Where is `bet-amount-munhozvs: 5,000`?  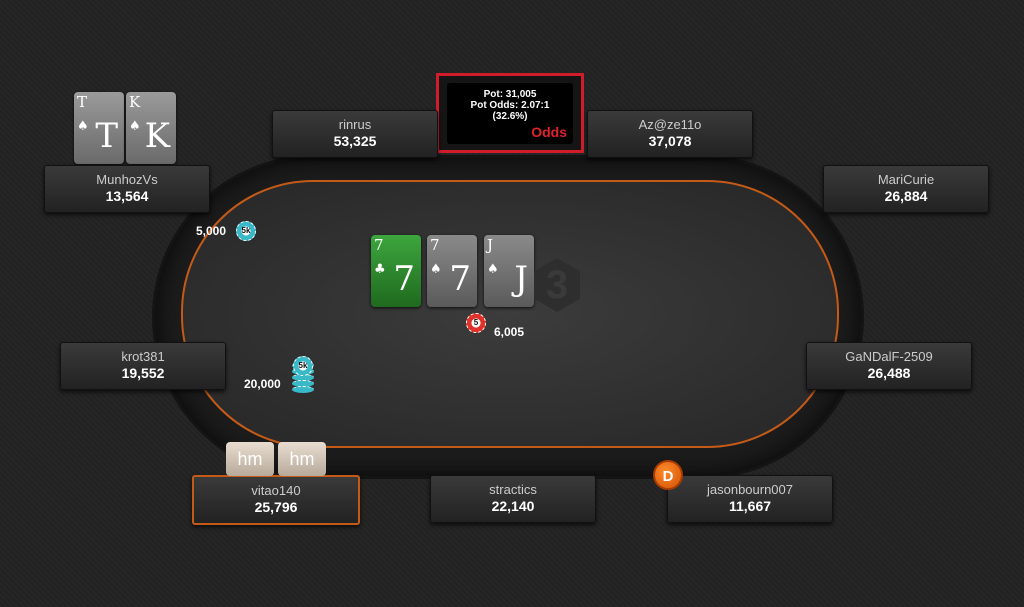 bet-amount-munhozvs: 5,000 is located at coordinates (211, 231).